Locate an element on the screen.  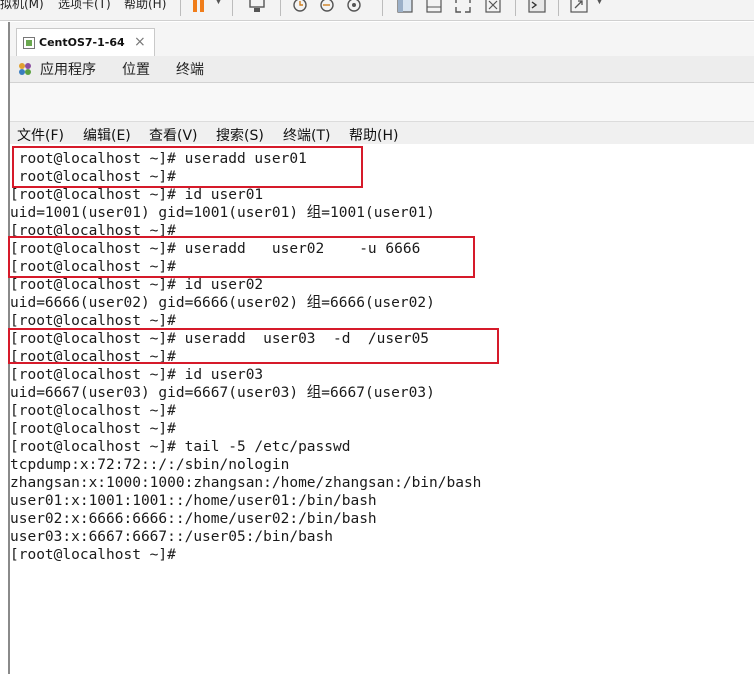
menu-search: 搜索(S) is located at coordinates (240, 135).